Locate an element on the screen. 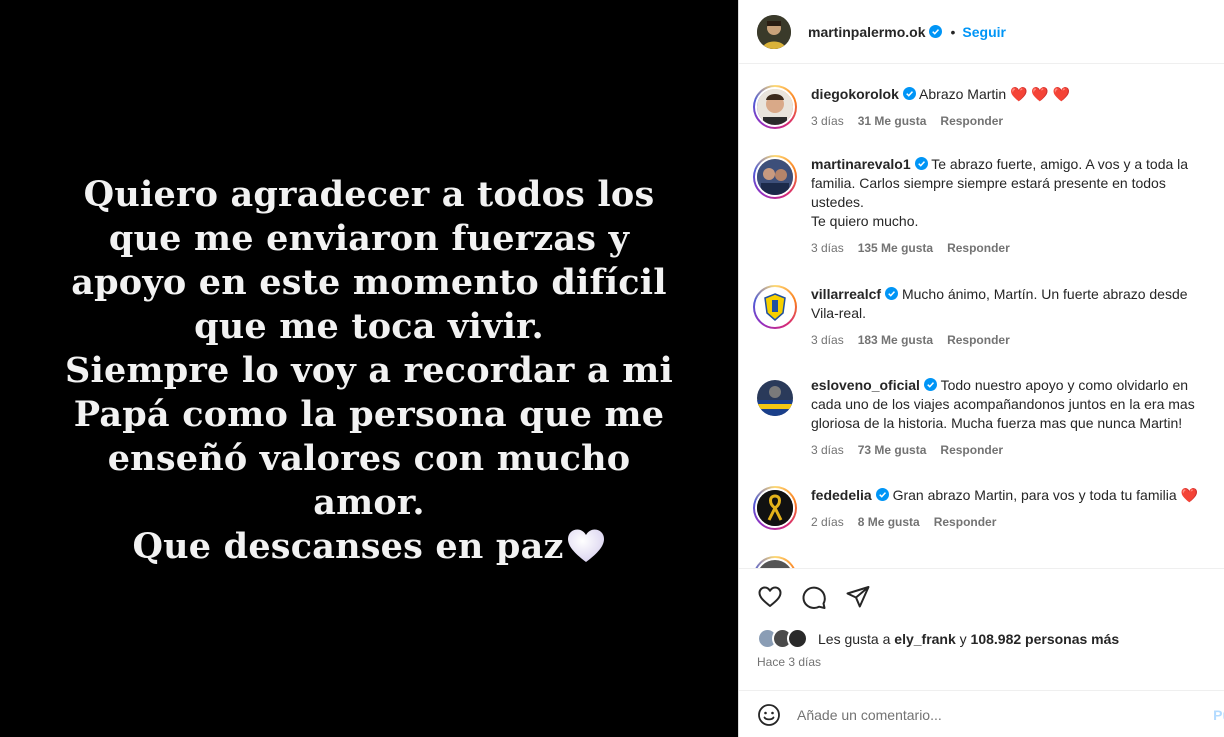 This screenshot has width=1224, height=737. comment-username: esloveno_oficial is located at coordinates (865, 385).